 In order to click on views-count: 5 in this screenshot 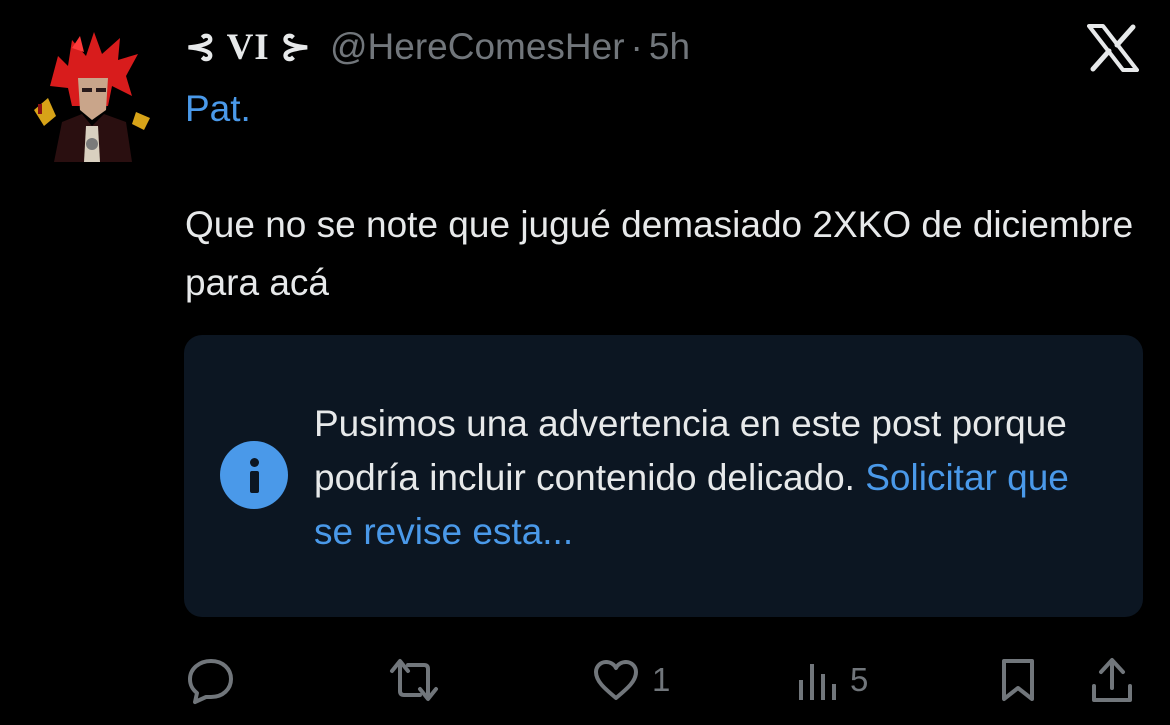, I will do `click(859, 679)`.